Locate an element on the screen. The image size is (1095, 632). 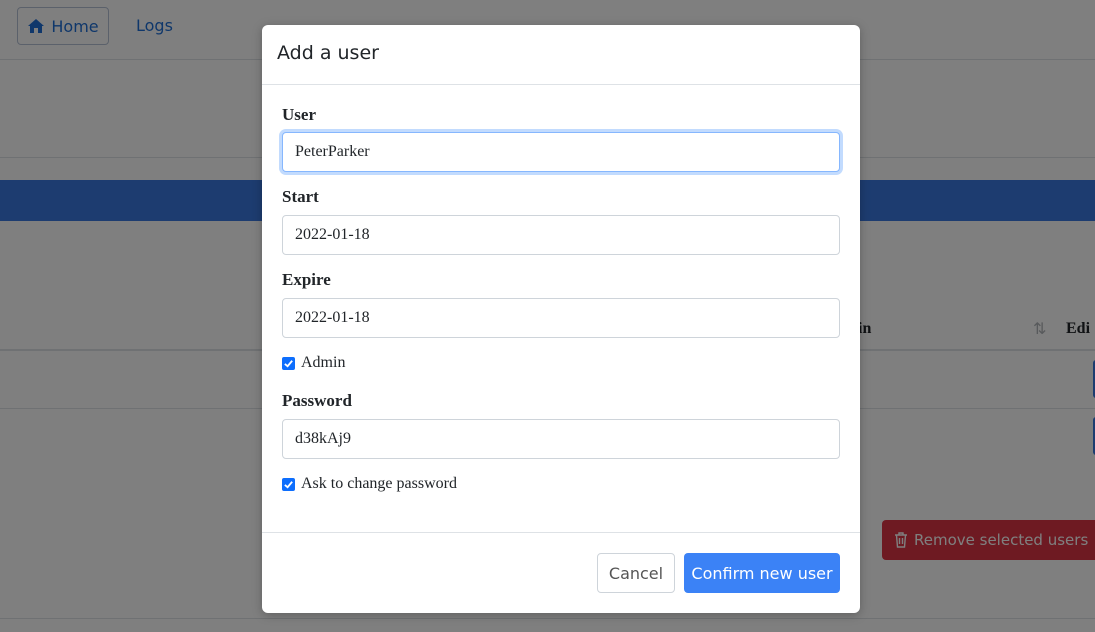
expire-date-input is located at coordinates (561, 318).